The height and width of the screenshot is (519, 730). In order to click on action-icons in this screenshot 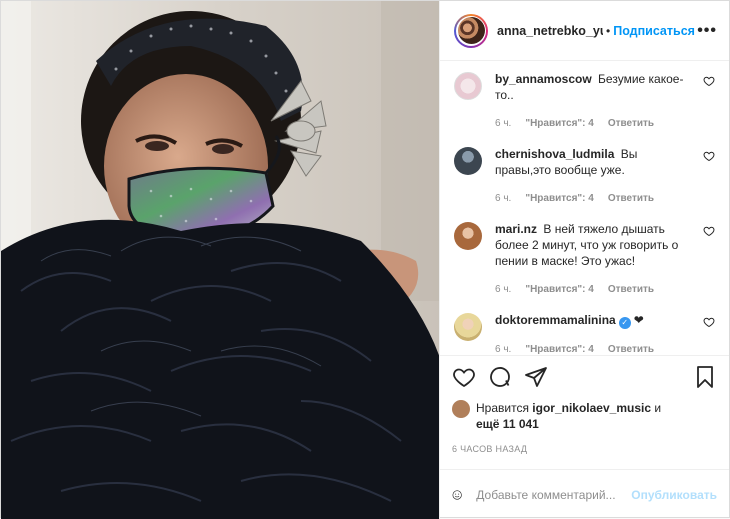, I will do `click(584, 377)`.